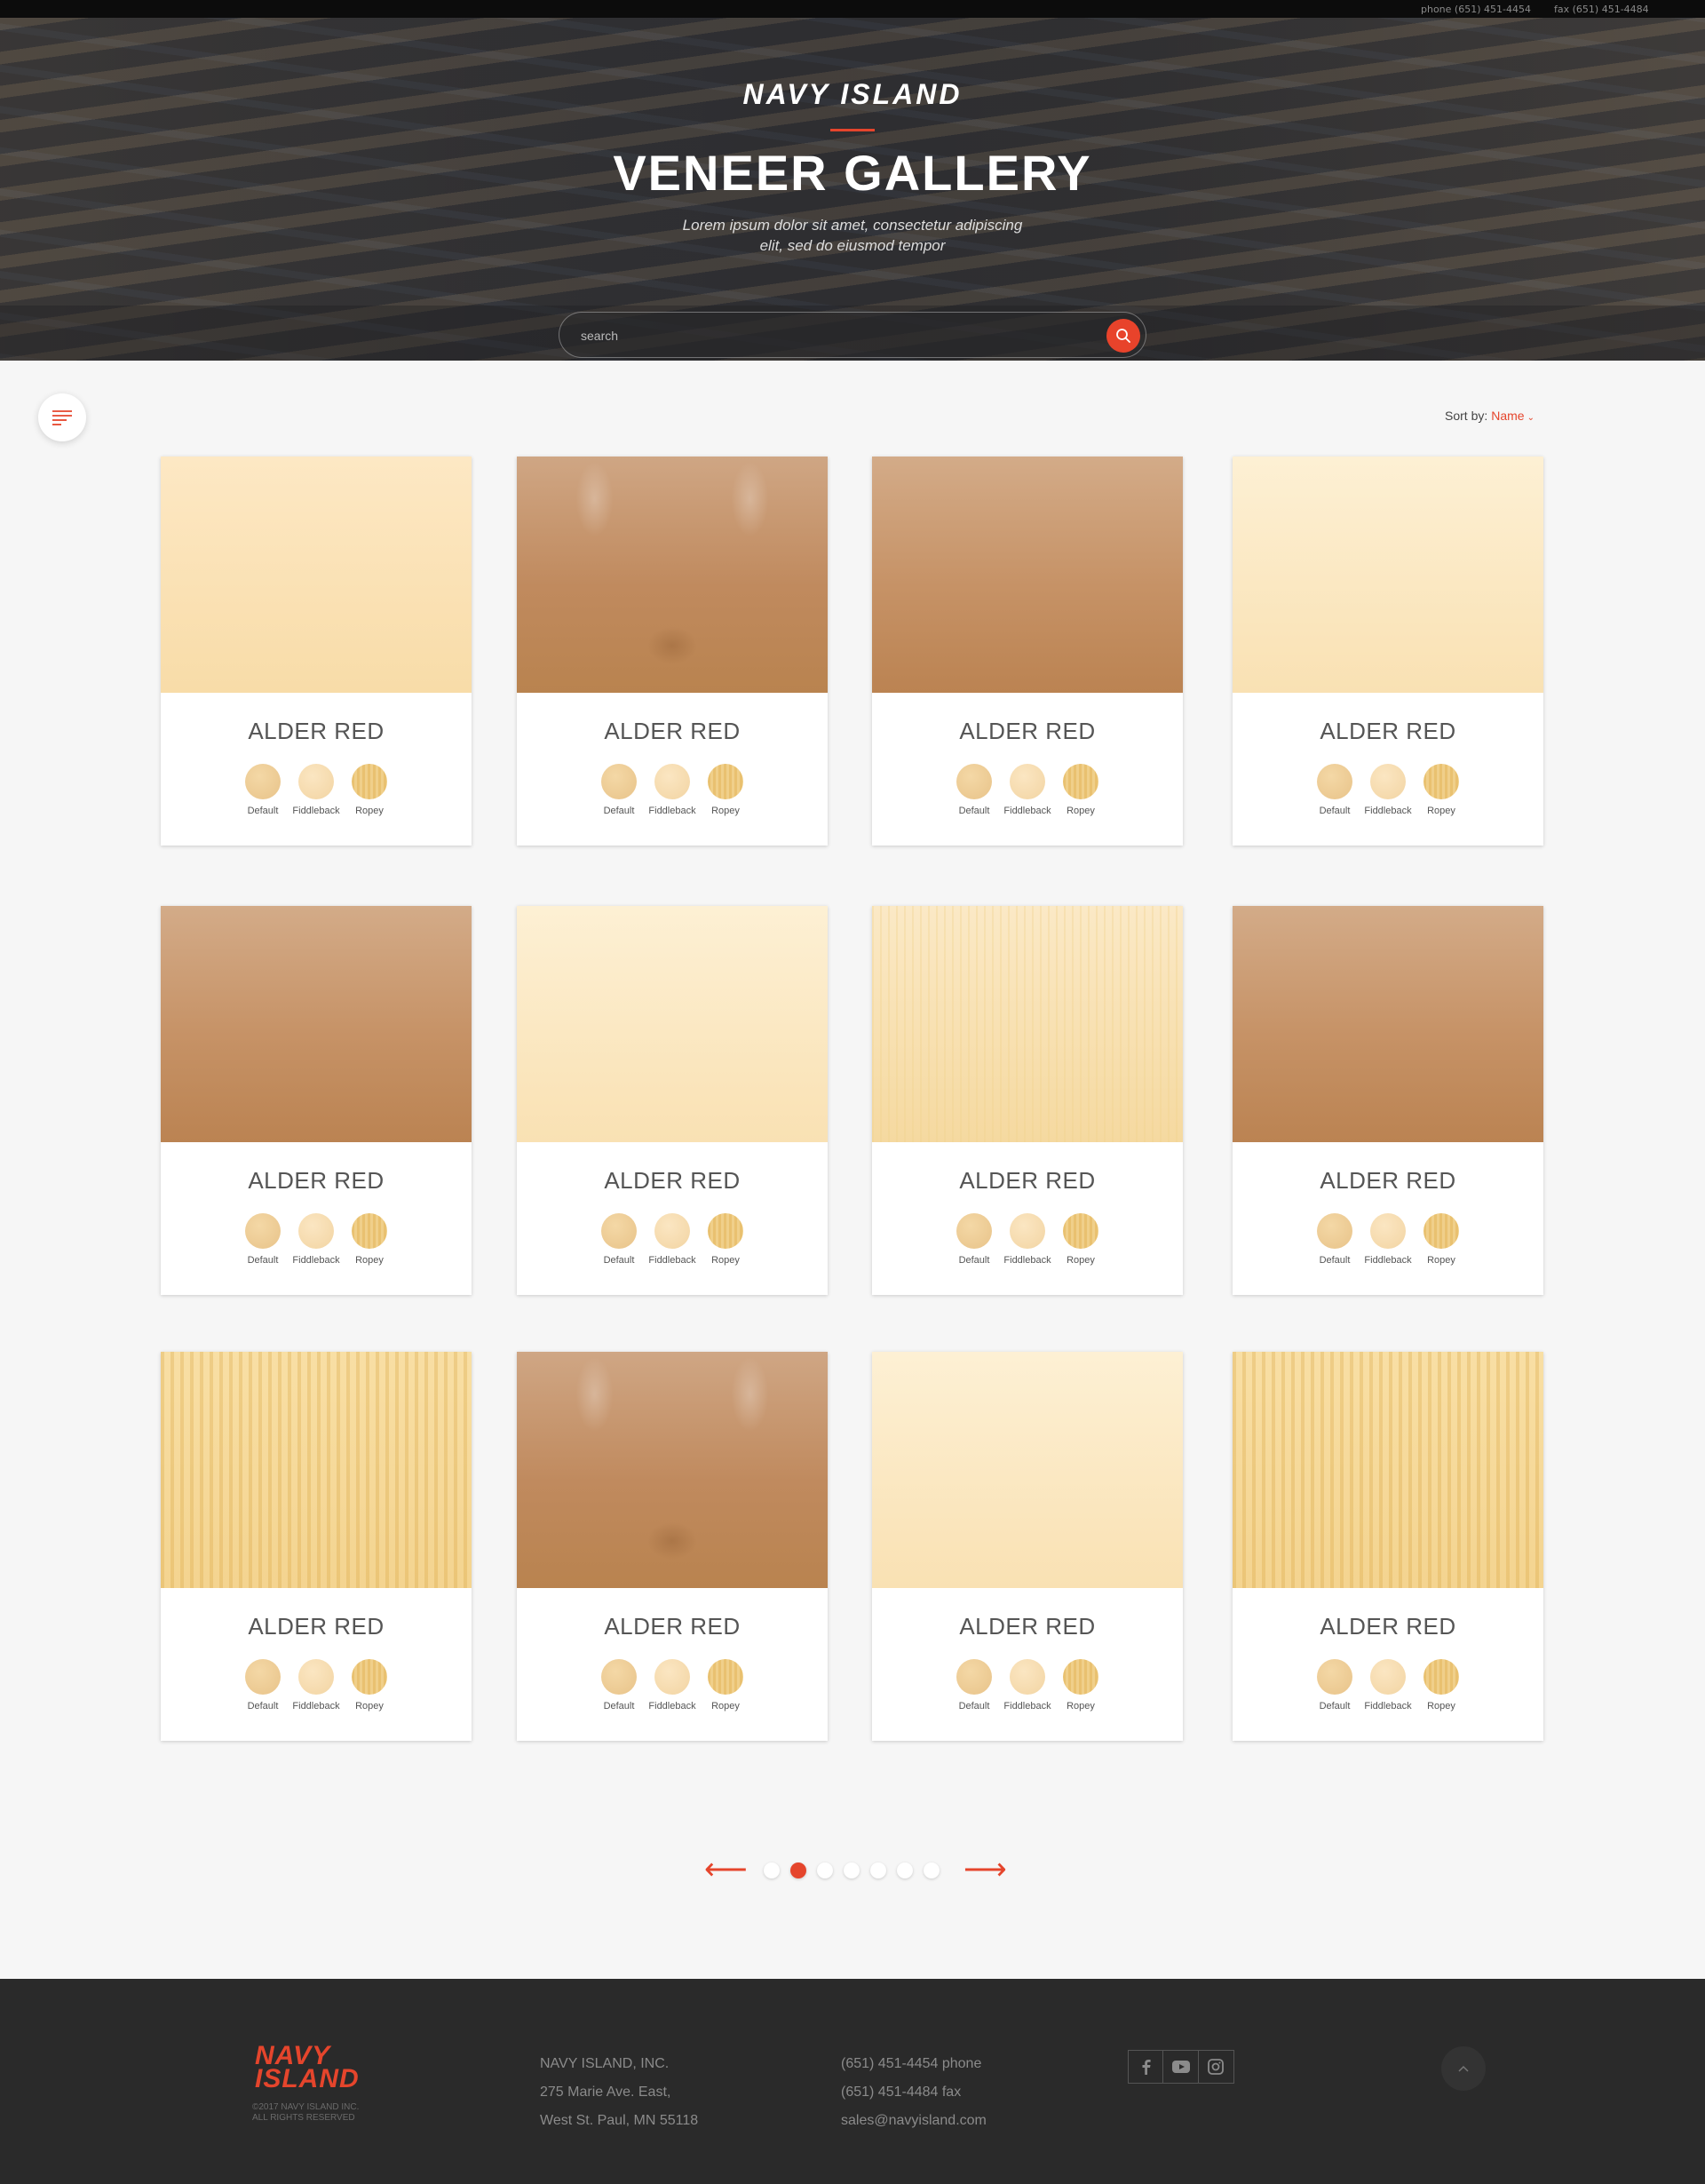  Describe the element at coordinates (1476, 9) in the screenshot. I see `topbar-phone: phone (651) 451-4454` at that location.